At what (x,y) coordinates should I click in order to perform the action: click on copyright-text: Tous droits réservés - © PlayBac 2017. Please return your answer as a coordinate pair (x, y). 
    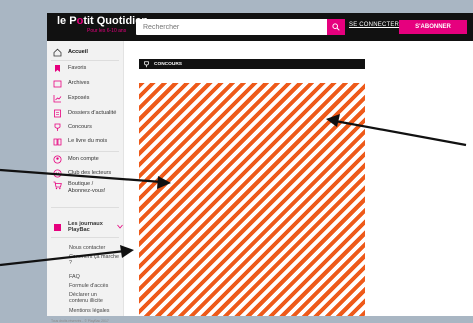
    Looking at the image, I should click on (80, 321).